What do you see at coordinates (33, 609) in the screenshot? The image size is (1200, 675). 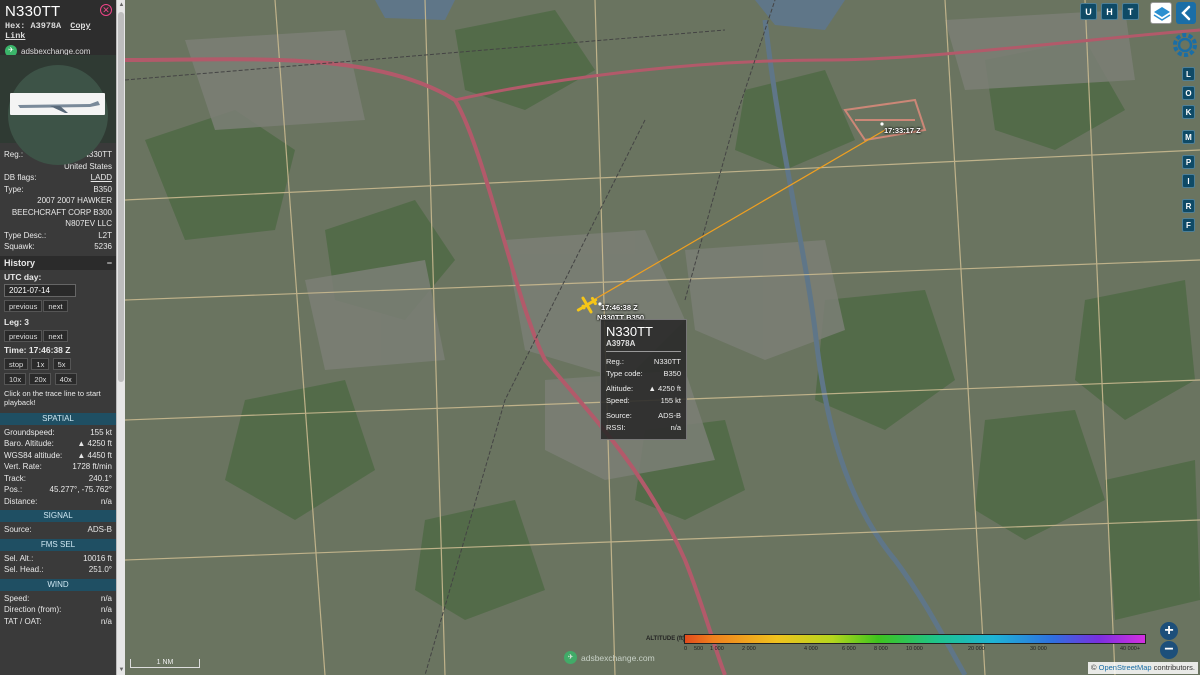 I see `wind-key: Direction (from):` at bounding box center [33, 609].